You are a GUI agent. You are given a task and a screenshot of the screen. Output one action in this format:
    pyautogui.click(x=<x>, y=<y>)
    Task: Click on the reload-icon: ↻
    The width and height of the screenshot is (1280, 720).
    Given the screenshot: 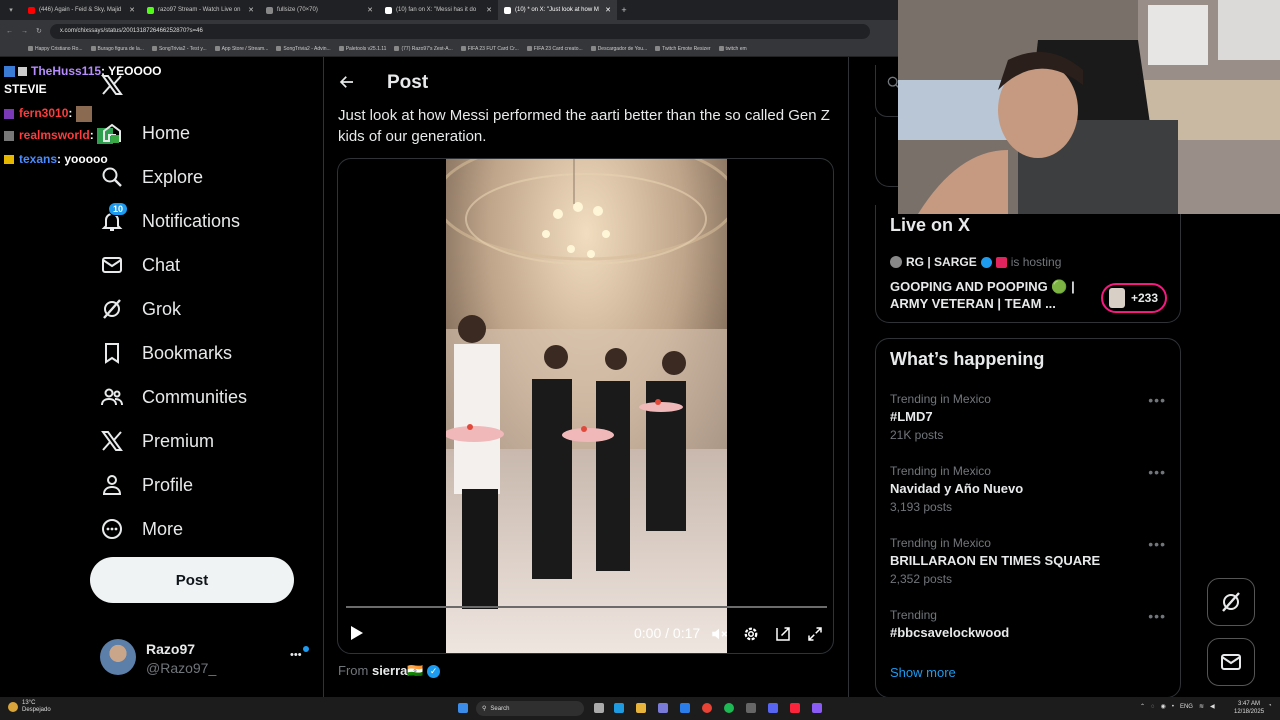 What is the action you would take?
    pyautogui.click(x=39, y=31)
    